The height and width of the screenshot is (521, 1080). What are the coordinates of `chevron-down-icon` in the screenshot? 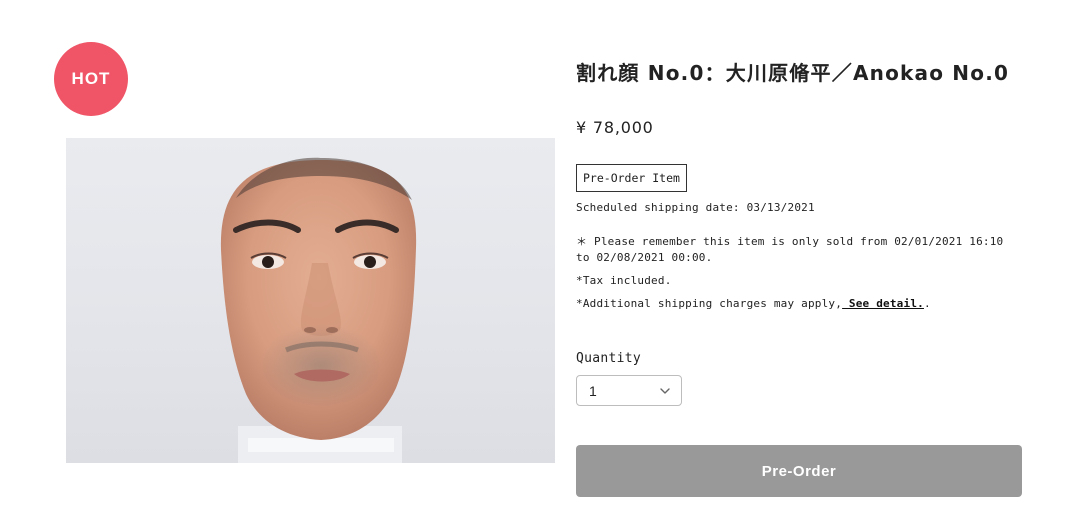 It's located at (665, 390).